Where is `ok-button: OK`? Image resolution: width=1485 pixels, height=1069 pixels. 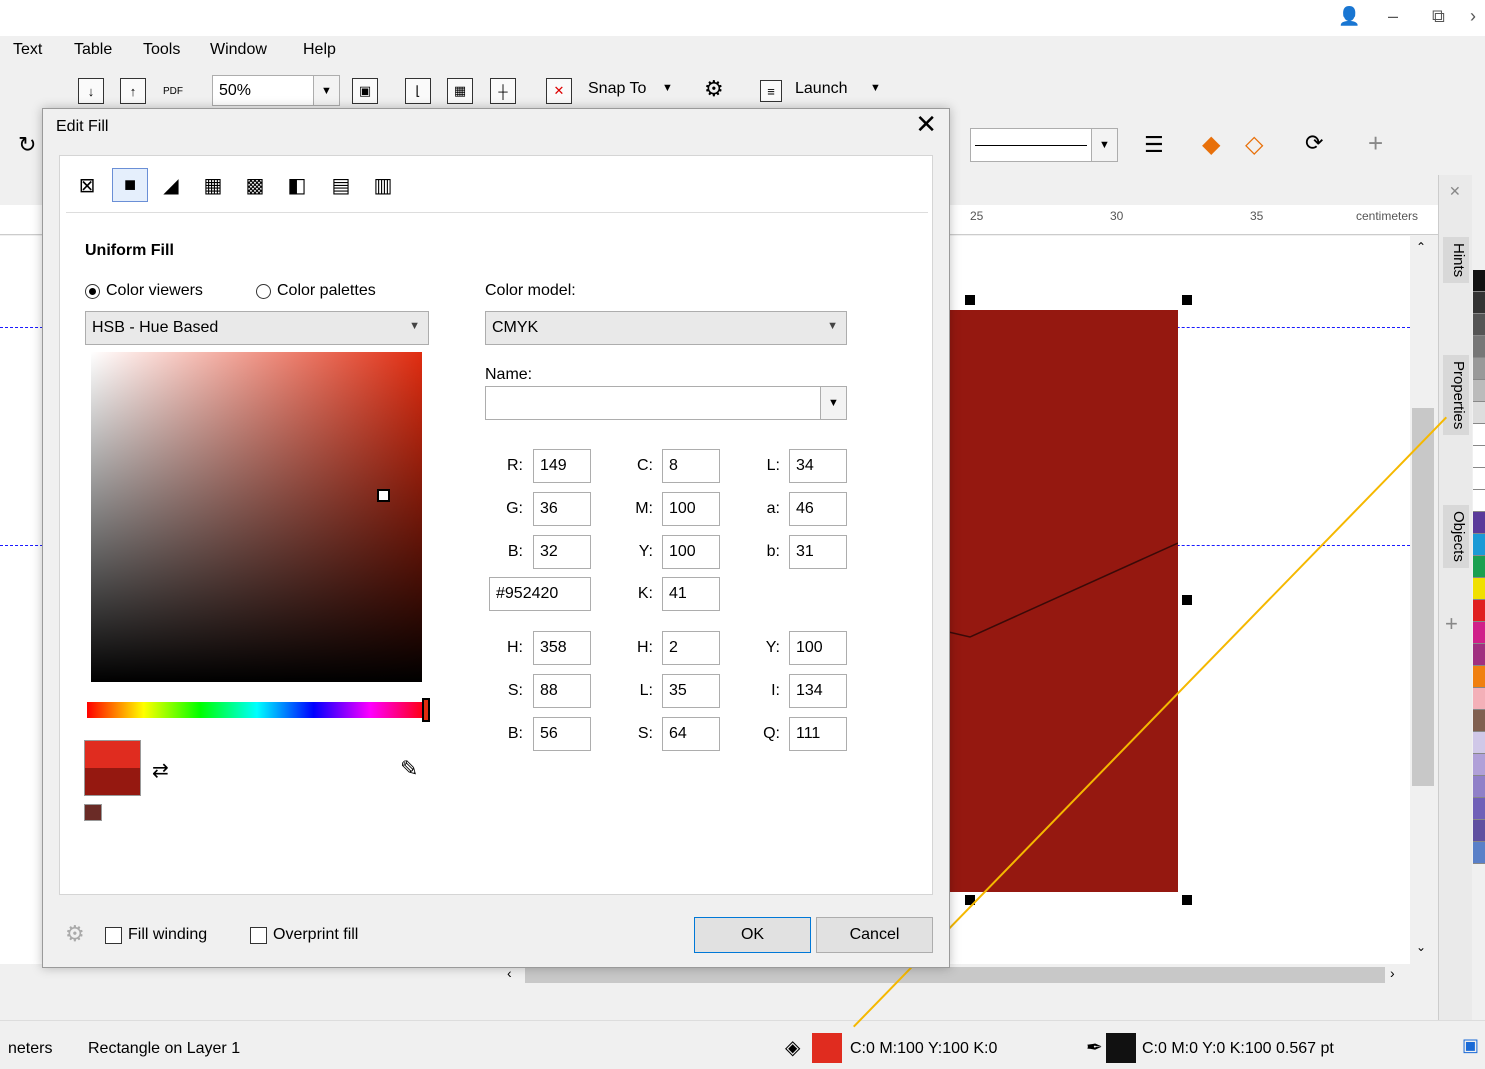 ok-button: OK is located at coordinates (752, 935).